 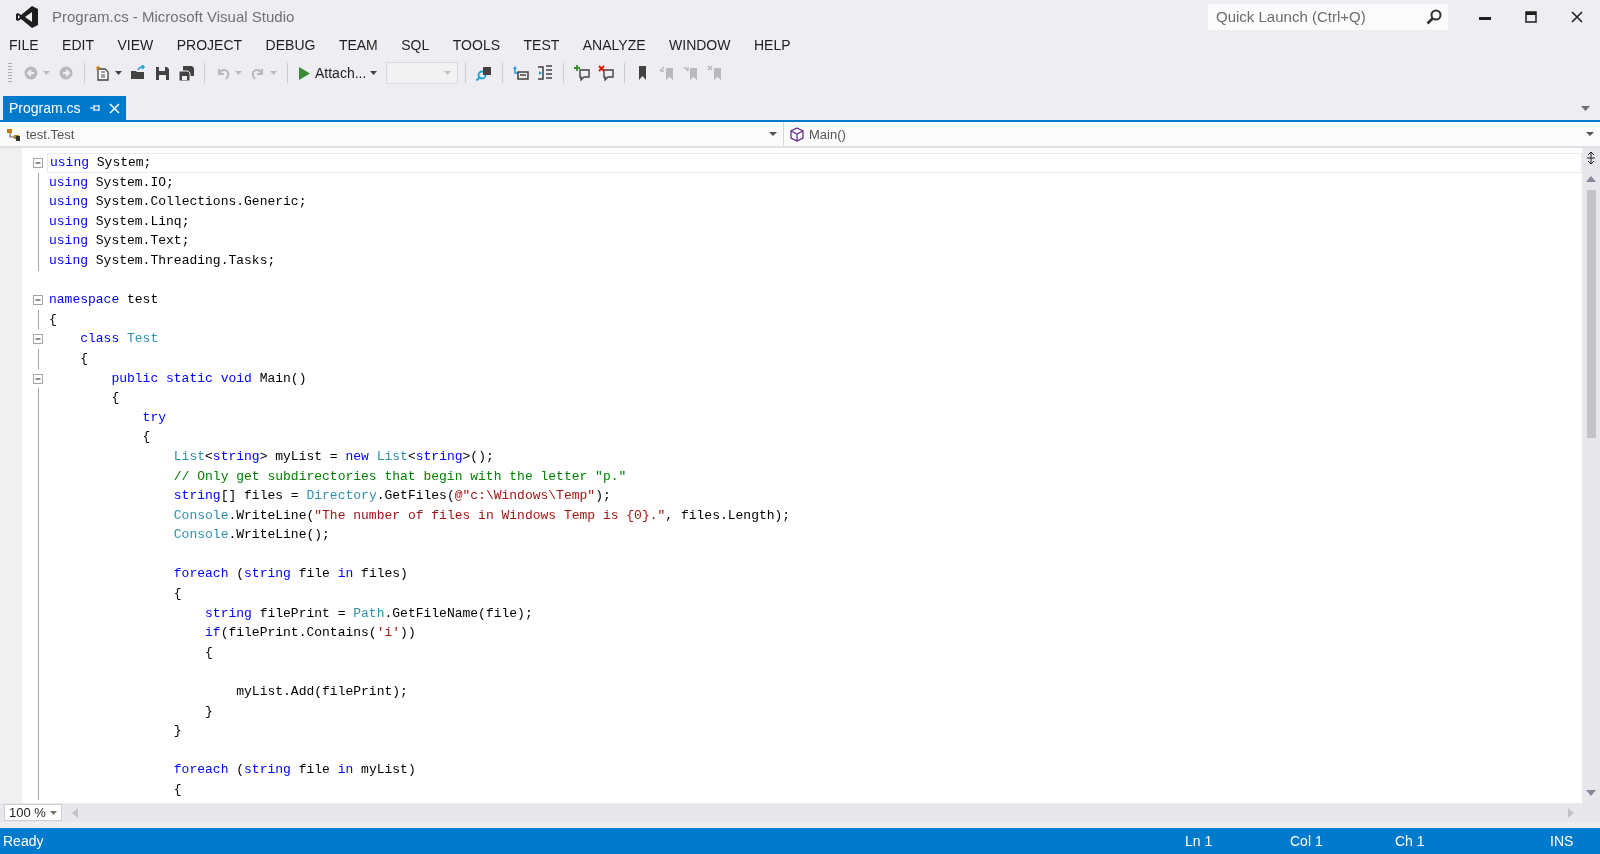 I want to click on code-line: using System.Collections.Generic;, so click(x=178, y=202).